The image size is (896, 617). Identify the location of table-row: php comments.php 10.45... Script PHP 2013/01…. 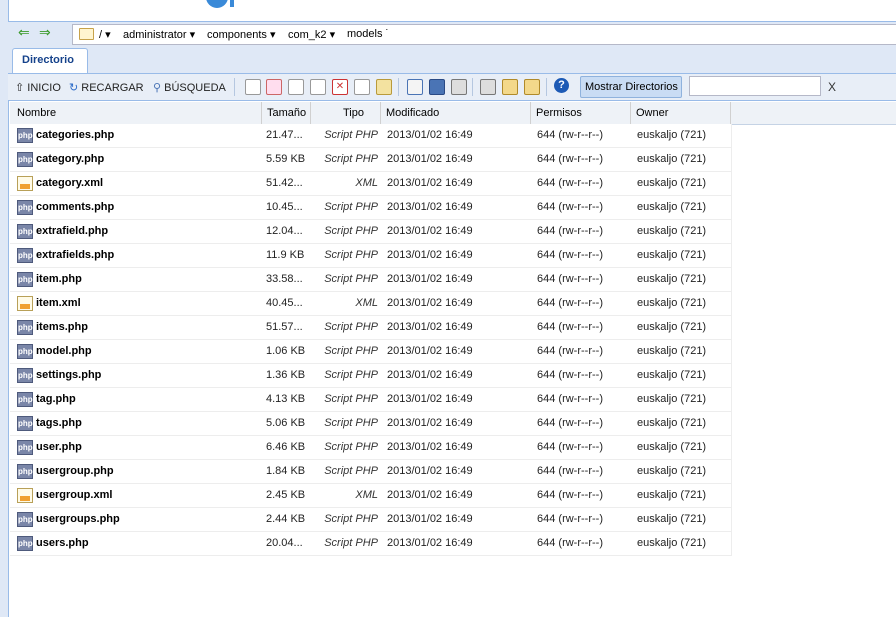
(371, 208).